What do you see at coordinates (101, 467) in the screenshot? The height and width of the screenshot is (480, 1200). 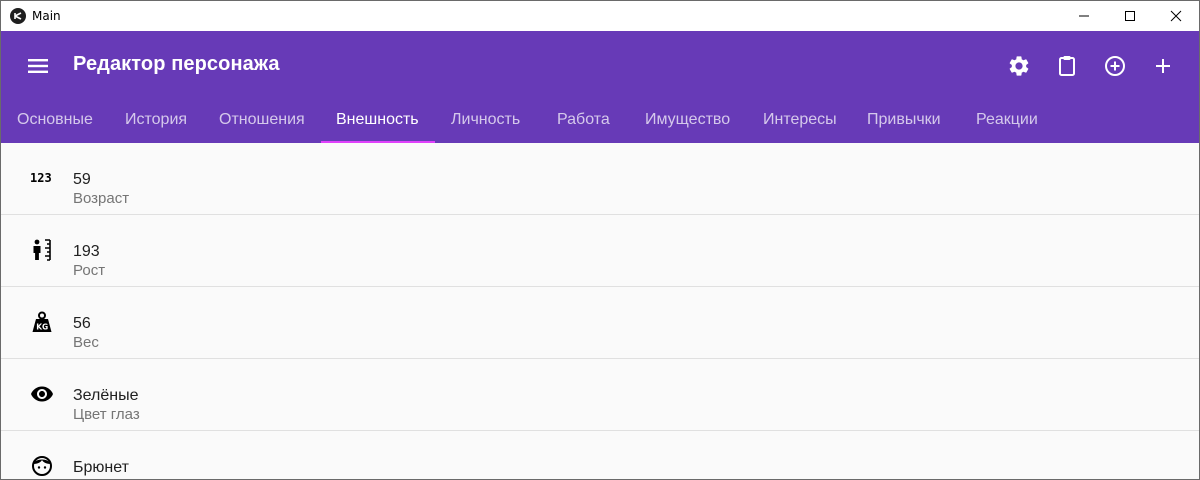 I see `list-item-value: Брюнет` at bounding box center [101, 467].